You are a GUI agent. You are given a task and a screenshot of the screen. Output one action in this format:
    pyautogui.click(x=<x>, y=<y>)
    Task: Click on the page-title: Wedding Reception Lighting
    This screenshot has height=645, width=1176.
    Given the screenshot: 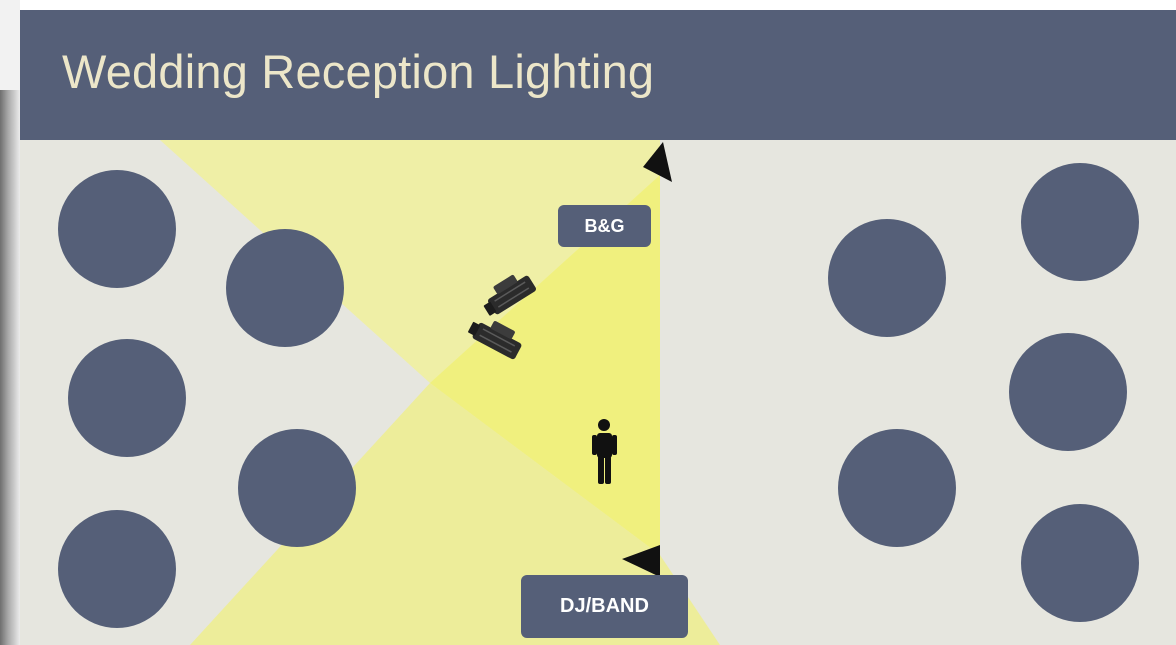 What is the action you would take?
    pyautogui.click(x=358, y=71)
    